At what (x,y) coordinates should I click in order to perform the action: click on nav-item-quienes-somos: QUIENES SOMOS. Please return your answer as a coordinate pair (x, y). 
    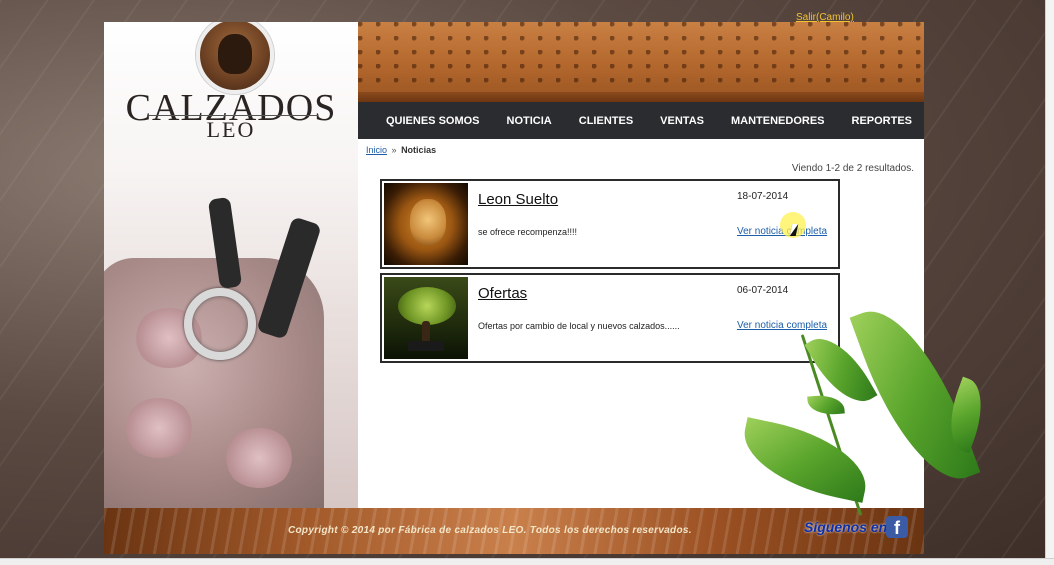
    Looking at the image, I should click on (433, 121).